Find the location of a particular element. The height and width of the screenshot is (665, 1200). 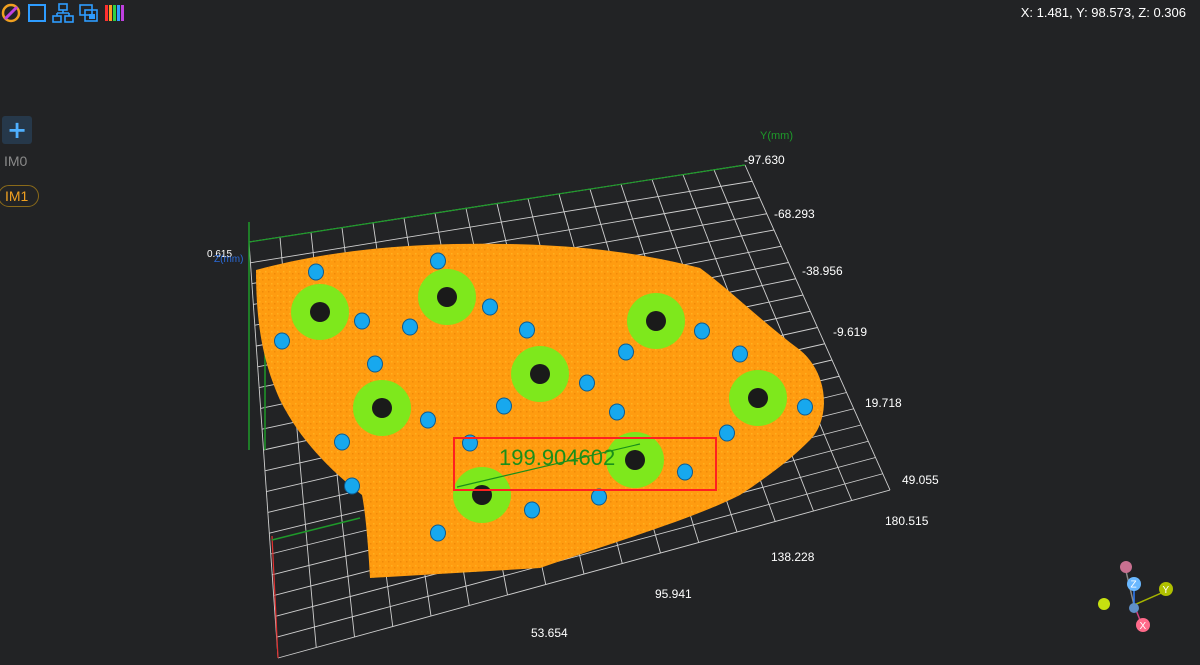

y-axis-title: Y(mm) is located at coordinates (776, 136).